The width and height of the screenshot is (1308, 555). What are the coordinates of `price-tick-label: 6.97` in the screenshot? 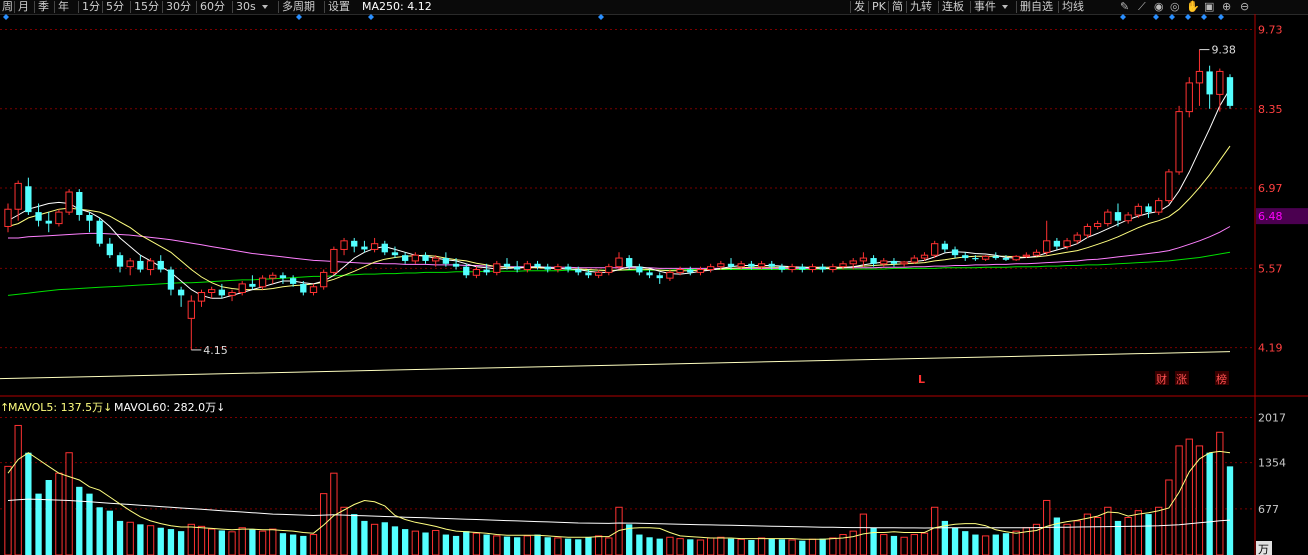 It's located at (1270, 188).